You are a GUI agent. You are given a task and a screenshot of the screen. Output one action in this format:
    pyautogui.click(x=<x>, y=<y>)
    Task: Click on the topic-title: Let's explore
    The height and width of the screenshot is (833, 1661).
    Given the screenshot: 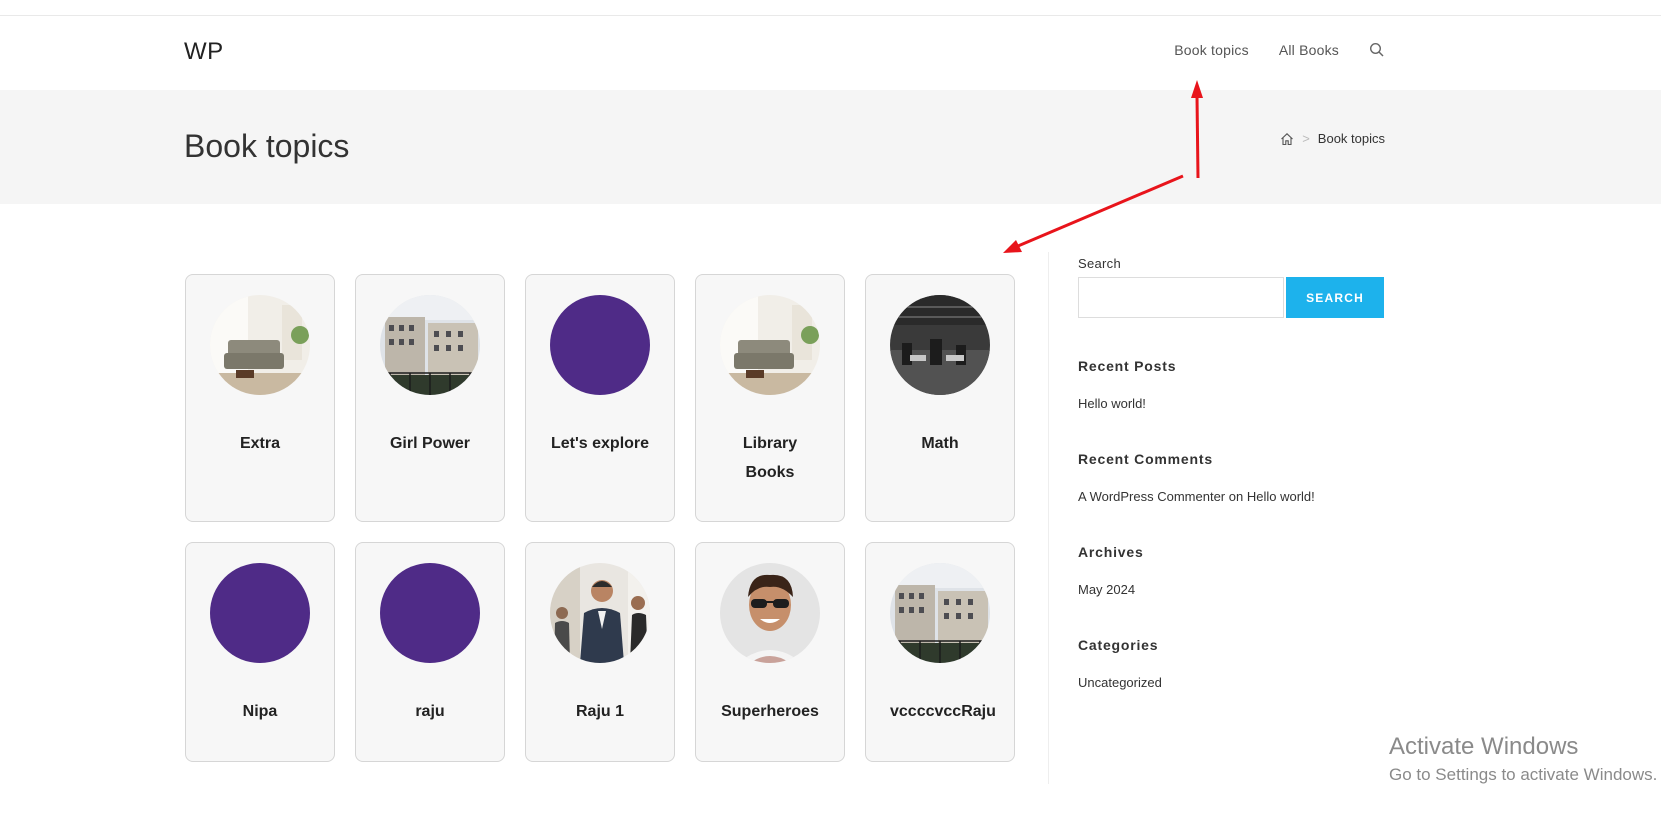 What is the action you would take?
    pyautogui.click(x=600, y=443)
    